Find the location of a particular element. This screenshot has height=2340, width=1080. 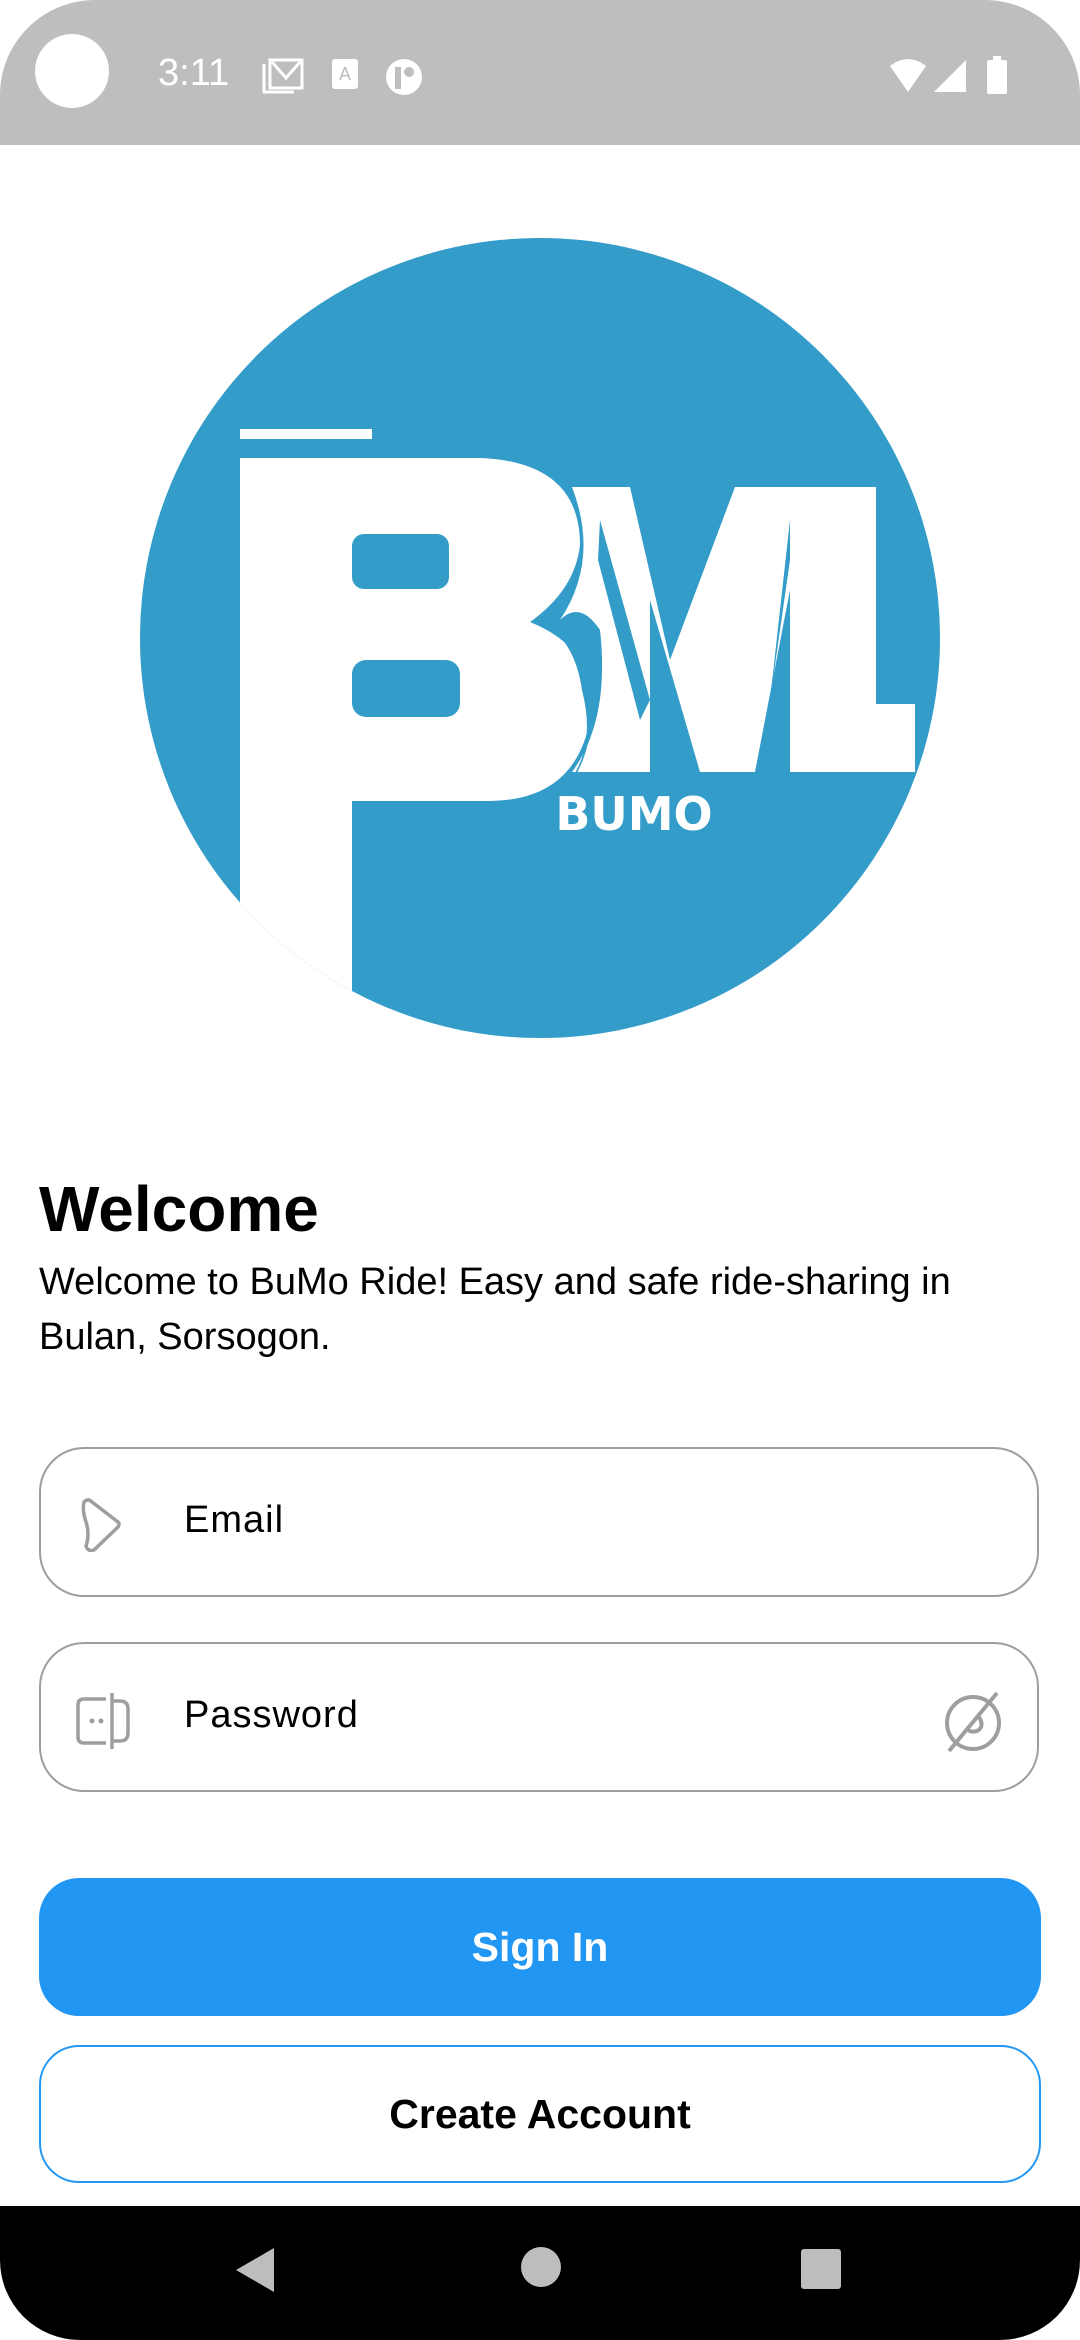

logo-text: BUMO is located at coordinates (633, 814).